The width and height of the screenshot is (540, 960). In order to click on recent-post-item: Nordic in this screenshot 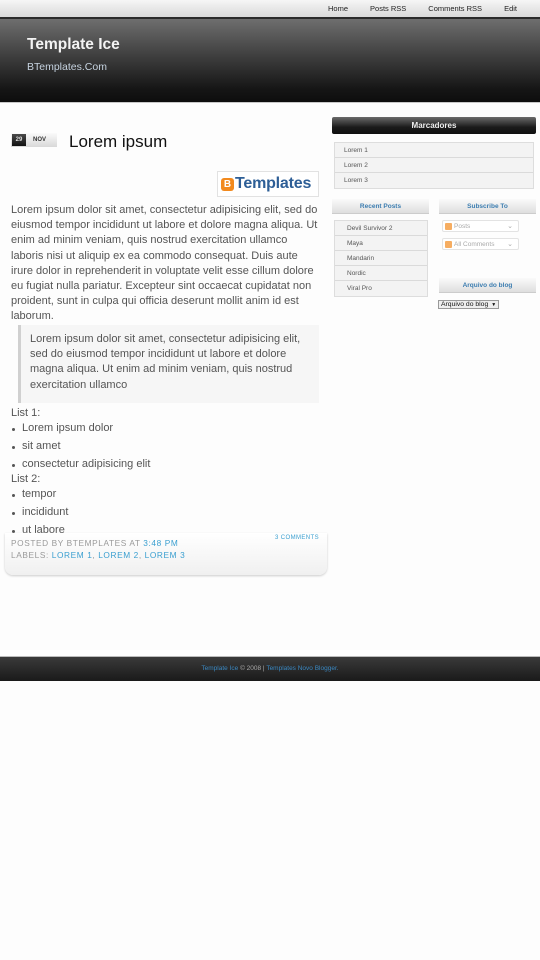, I will do `click(381, 273)`.